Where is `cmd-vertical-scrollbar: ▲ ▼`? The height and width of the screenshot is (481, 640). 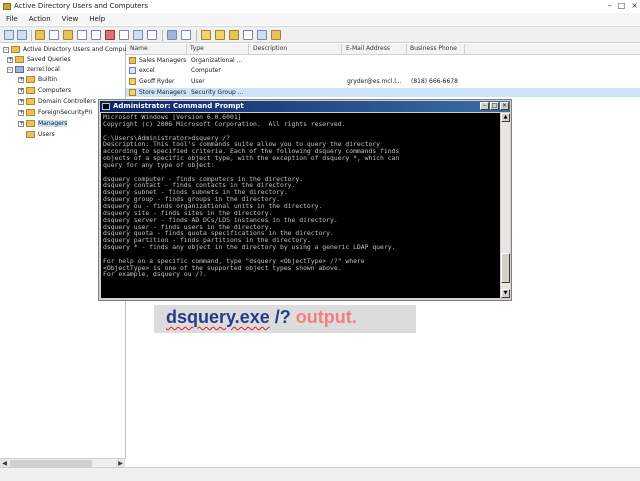
cmd-vertical-scrollbar: ▲ ▼ is located at coordinates (505, 205).